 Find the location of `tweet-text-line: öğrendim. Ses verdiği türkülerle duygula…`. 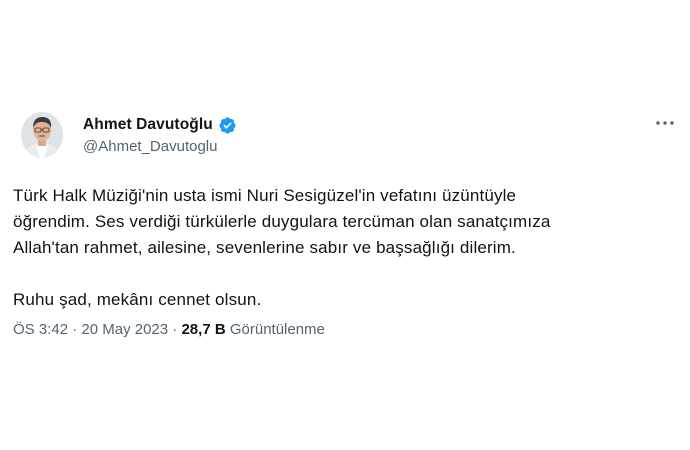

tweet-text-line: öğrendim. Ses verdiği türkülerle duygula… is located at coordinates (282, 221).